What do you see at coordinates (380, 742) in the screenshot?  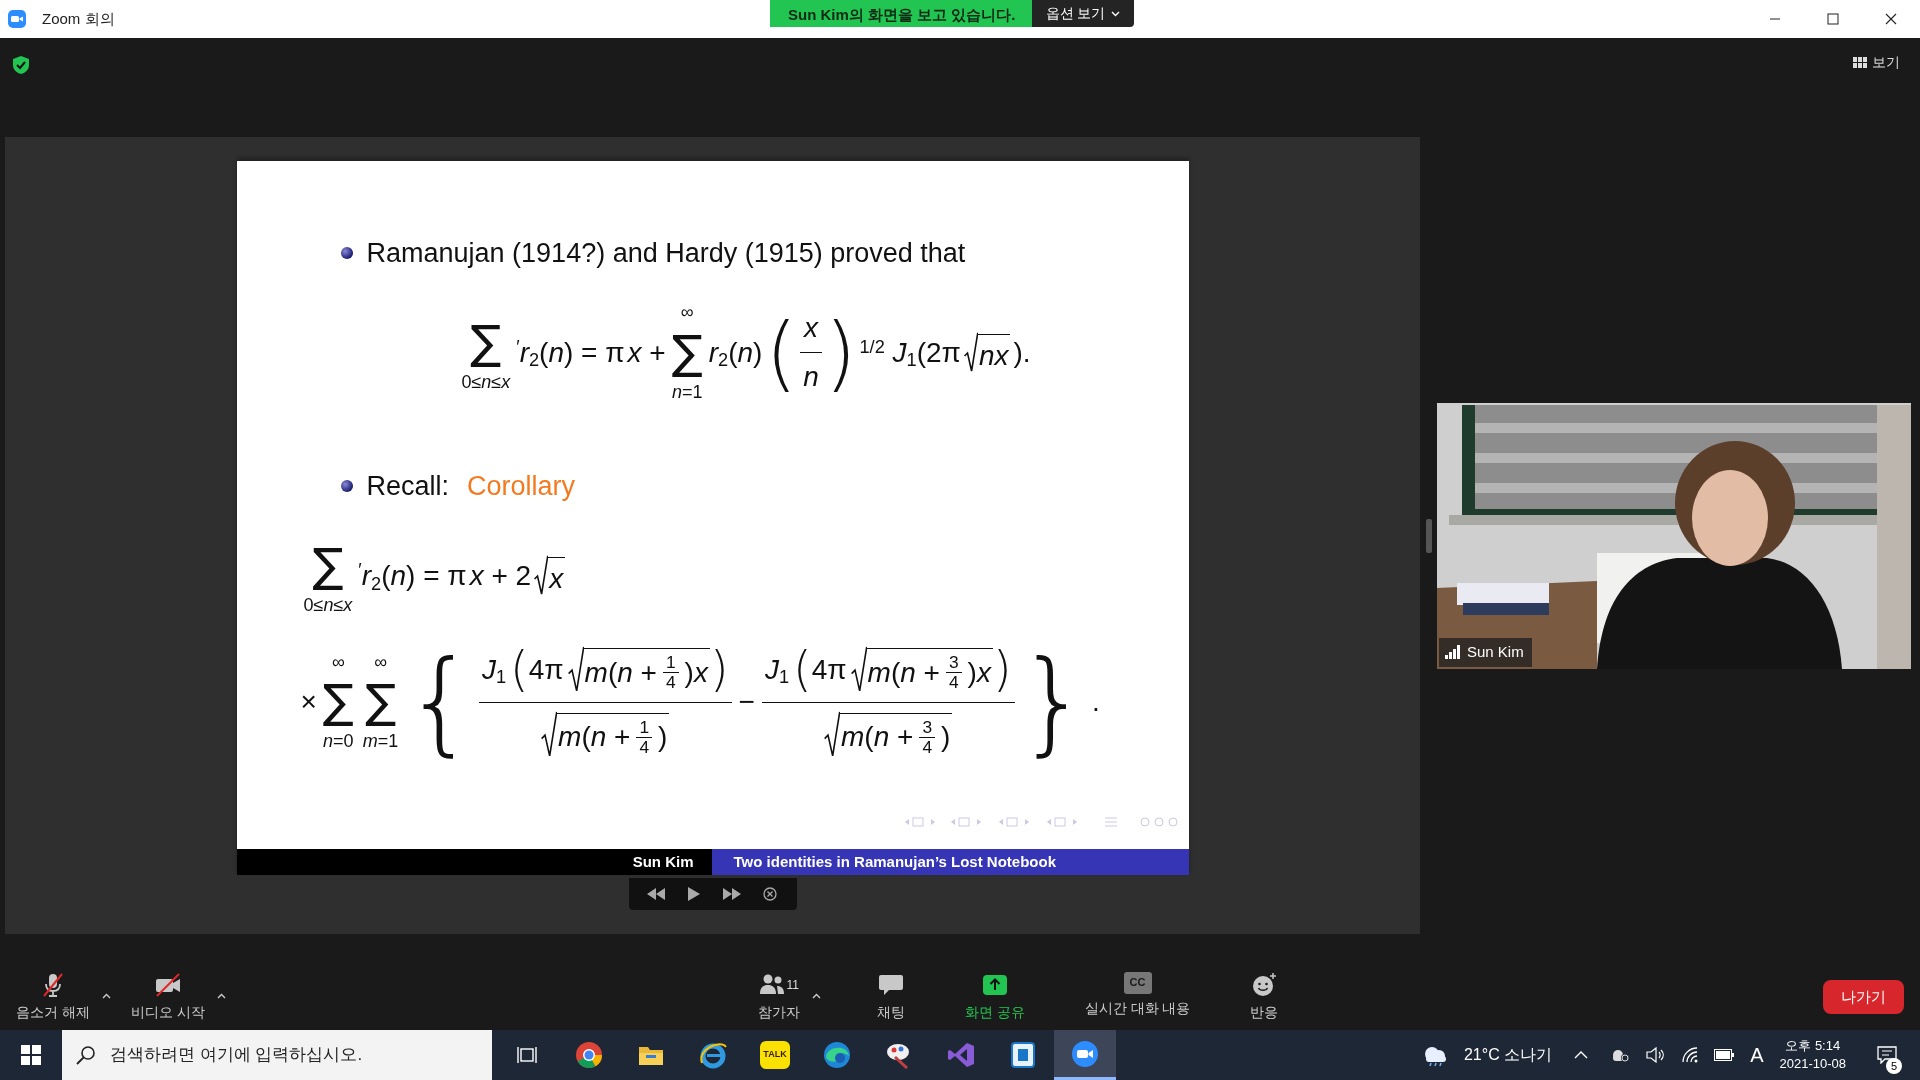 I see `limit-text: m=1` at bounding box center [380, 742].